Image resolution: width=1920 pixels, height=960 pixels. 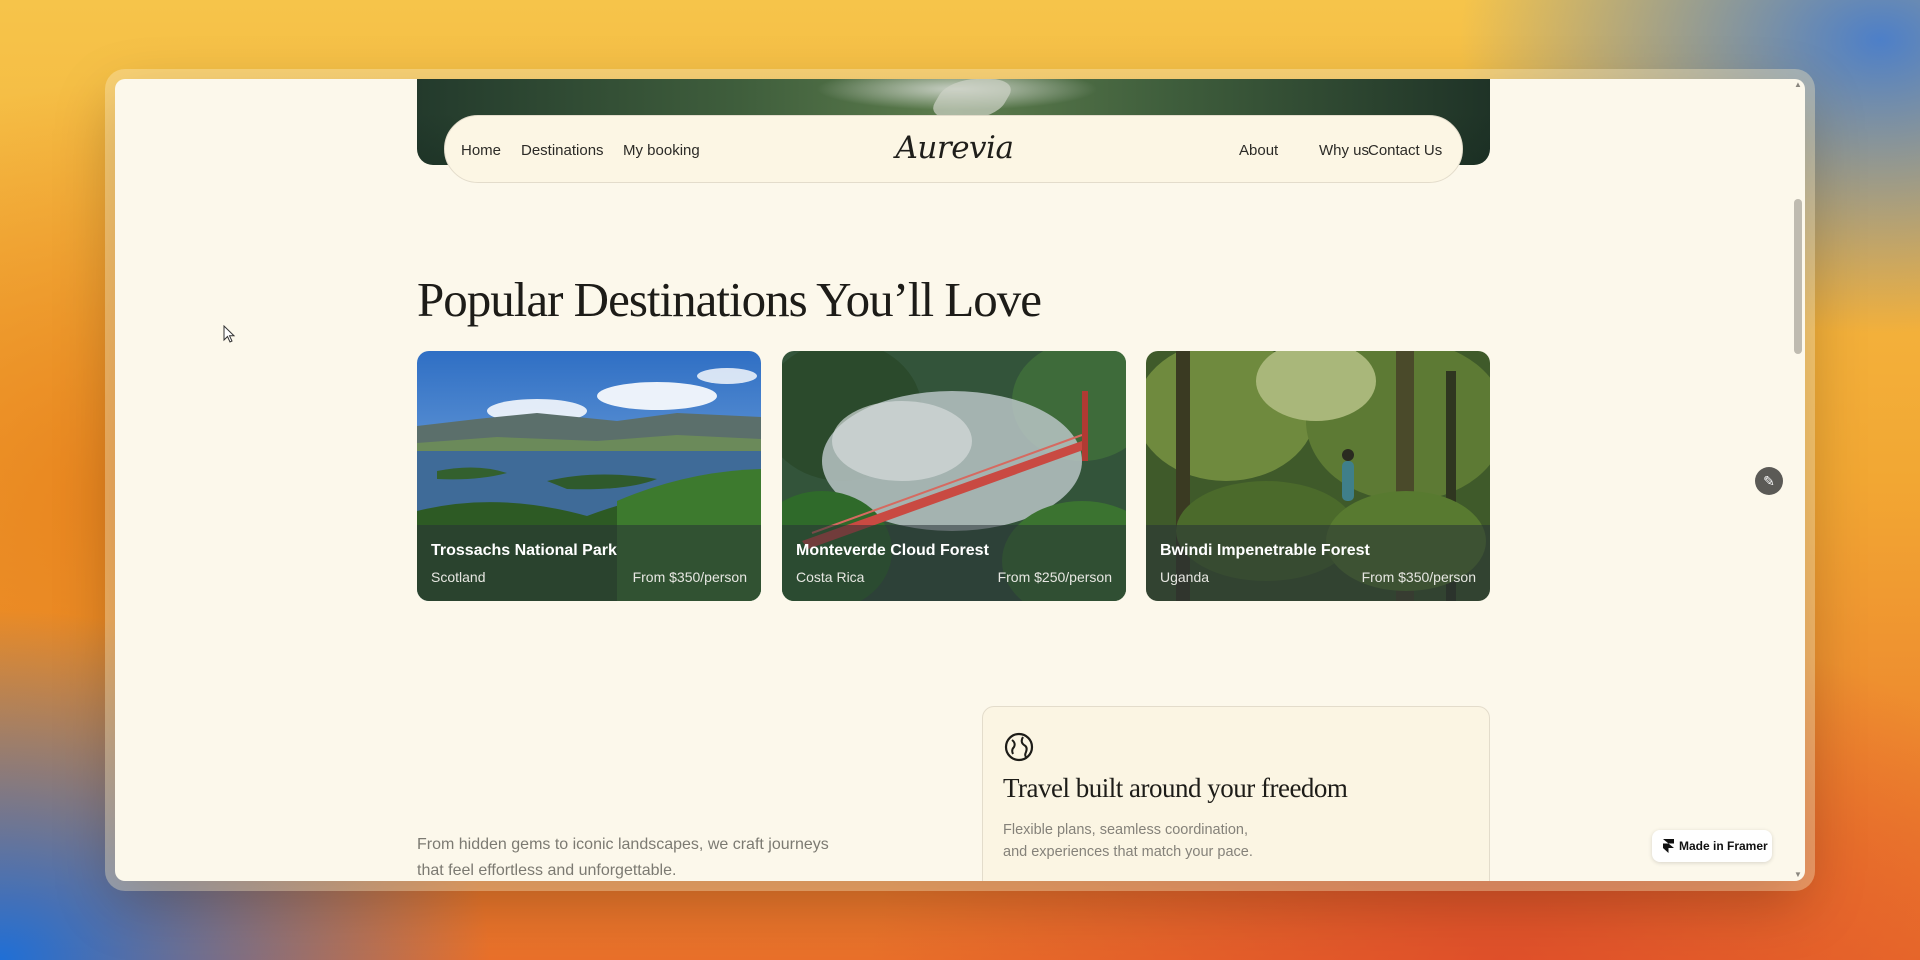 I want to click on feature-line-1: Flexible plans, seamless coordination,, so click(x=1126, y=830).